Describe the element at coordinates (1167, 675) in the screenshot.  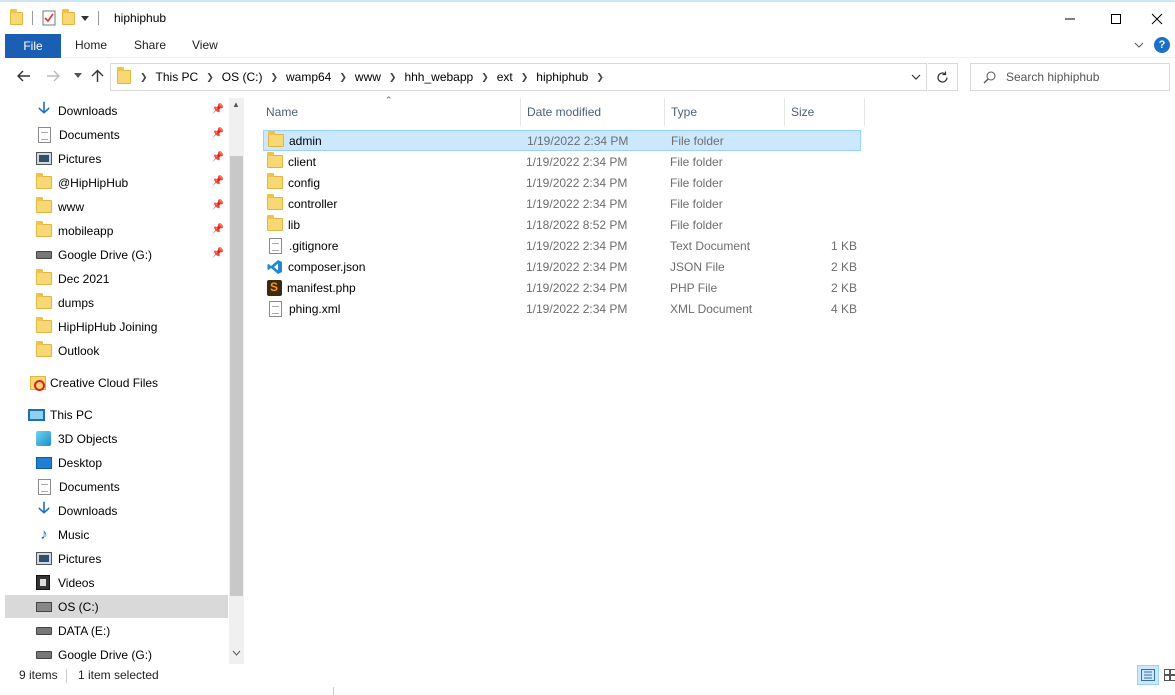
I see `large-icons-view-button` at that location.